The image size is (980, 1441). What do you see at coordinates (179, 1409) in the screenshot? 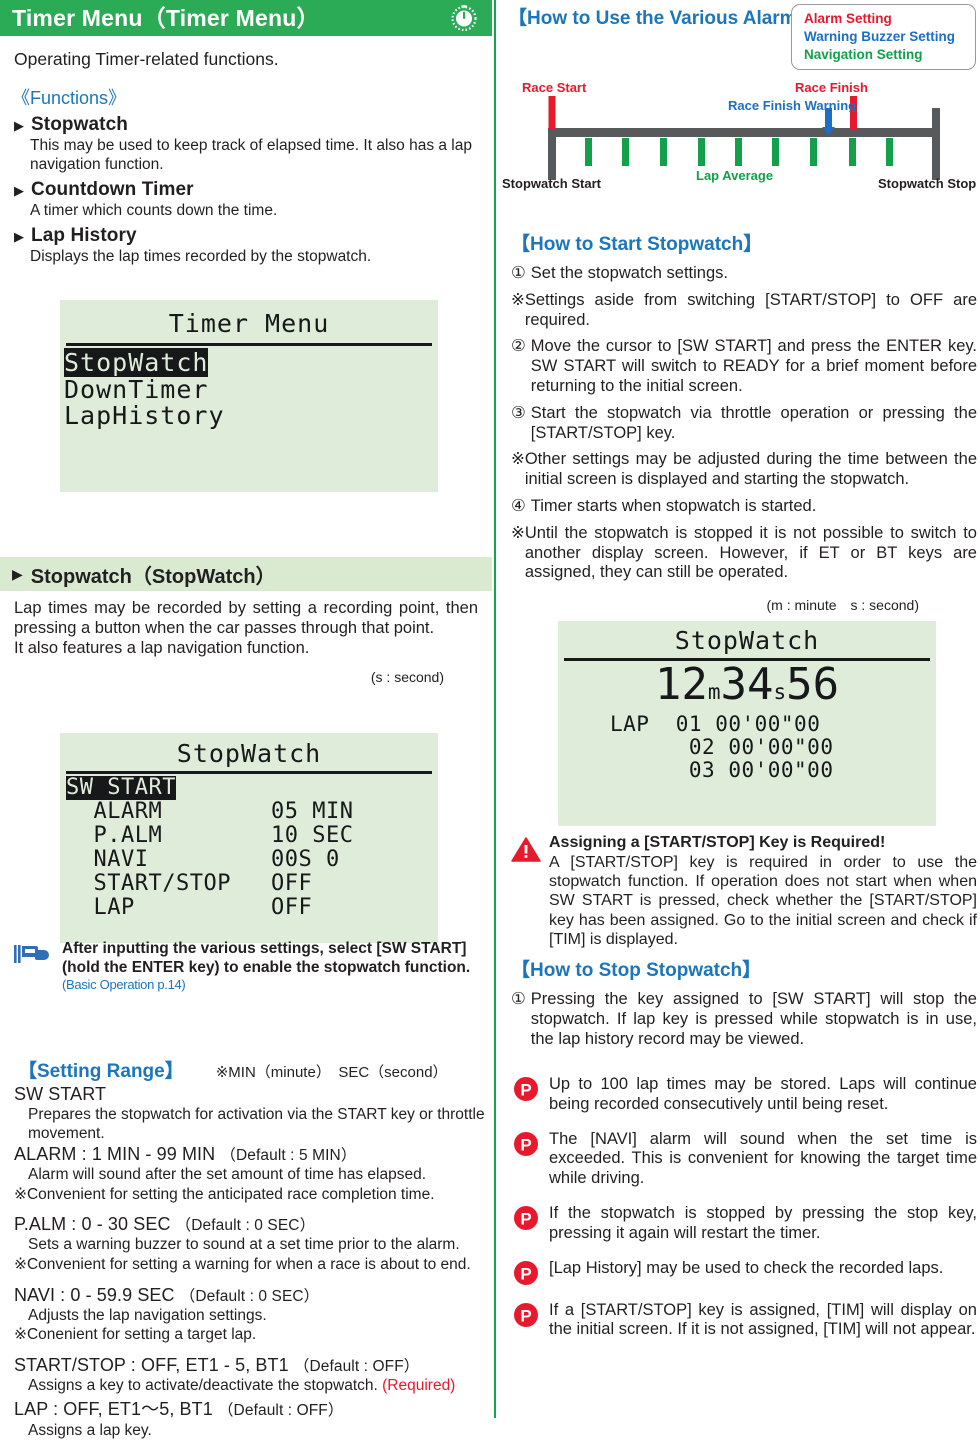
I see `setting-term: LAP : OFF, ET1〜5, BT1 （Default : OFF）` at bounding box center [179, 1409].